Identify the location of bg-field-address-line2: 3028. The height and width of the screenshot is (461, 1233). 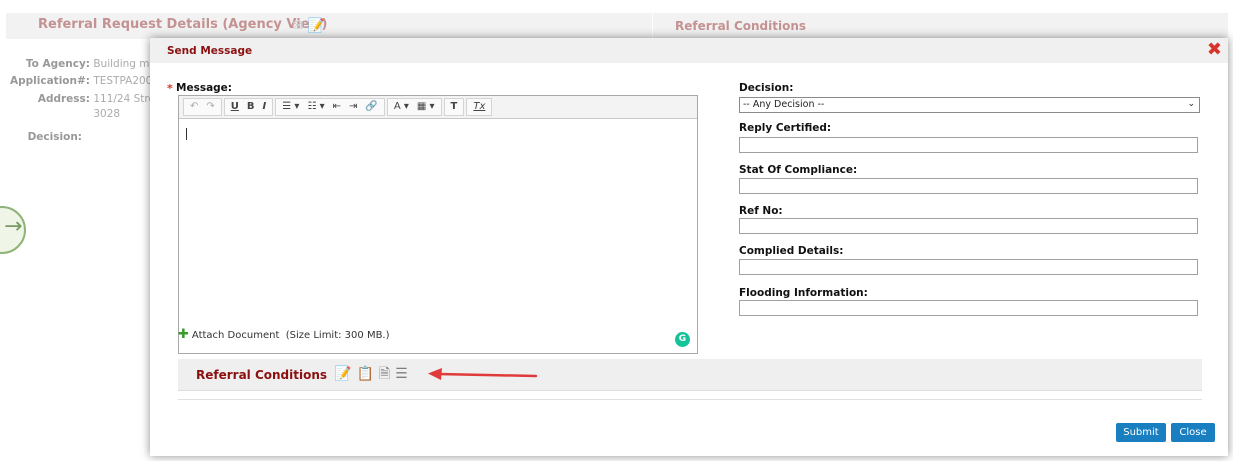
(107, 114).